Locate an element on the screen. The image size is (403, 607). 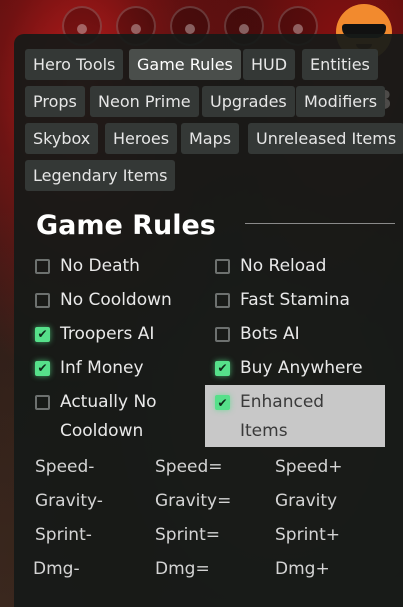
checkbox-label-line: Cooldown is located at coordinates (102, 431).